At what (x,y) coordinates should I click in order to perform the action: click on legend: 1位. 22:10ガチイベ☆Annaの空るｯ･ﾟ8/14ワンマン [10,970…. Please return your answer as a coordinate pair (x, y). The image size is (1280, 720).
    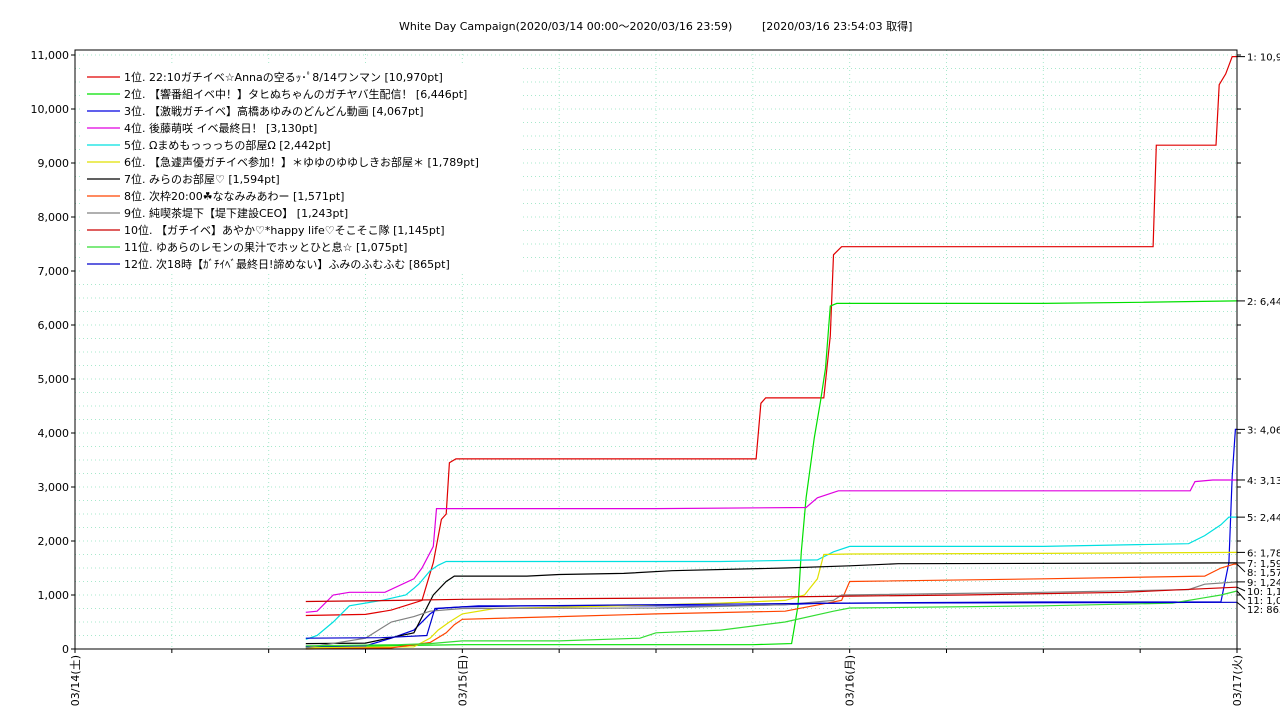
    Looking at the image, I should click on (300, 169).